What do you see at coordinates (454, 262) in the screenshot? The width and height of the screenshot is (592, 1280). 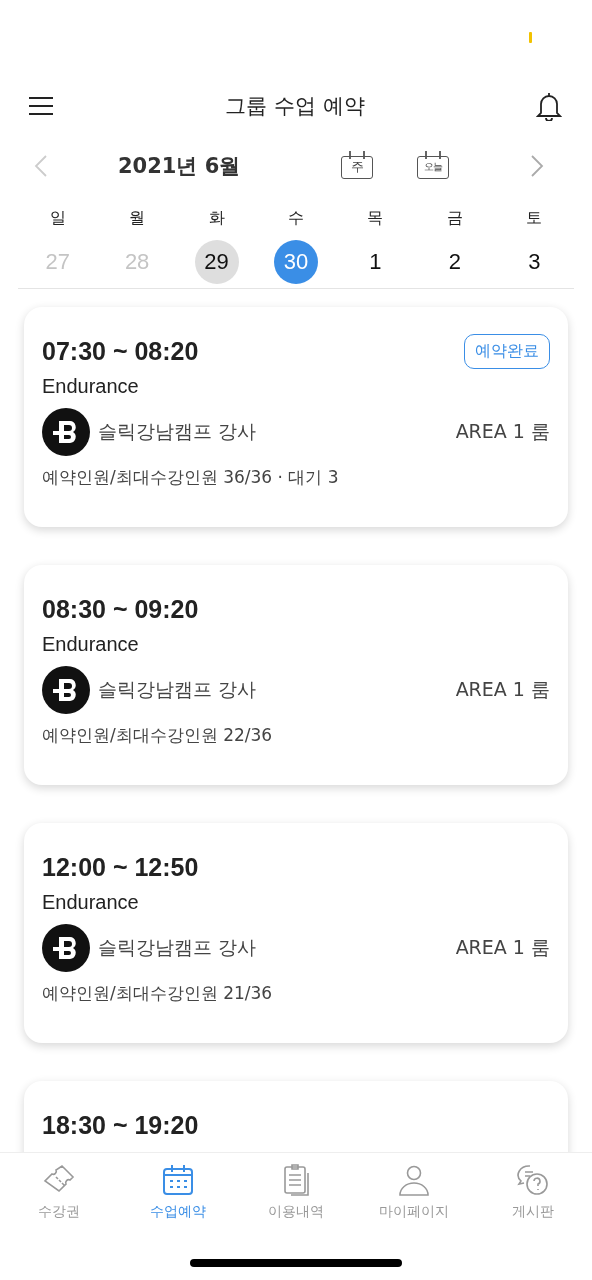 I see `date-cell: 2` at bounding box center [454, 262].